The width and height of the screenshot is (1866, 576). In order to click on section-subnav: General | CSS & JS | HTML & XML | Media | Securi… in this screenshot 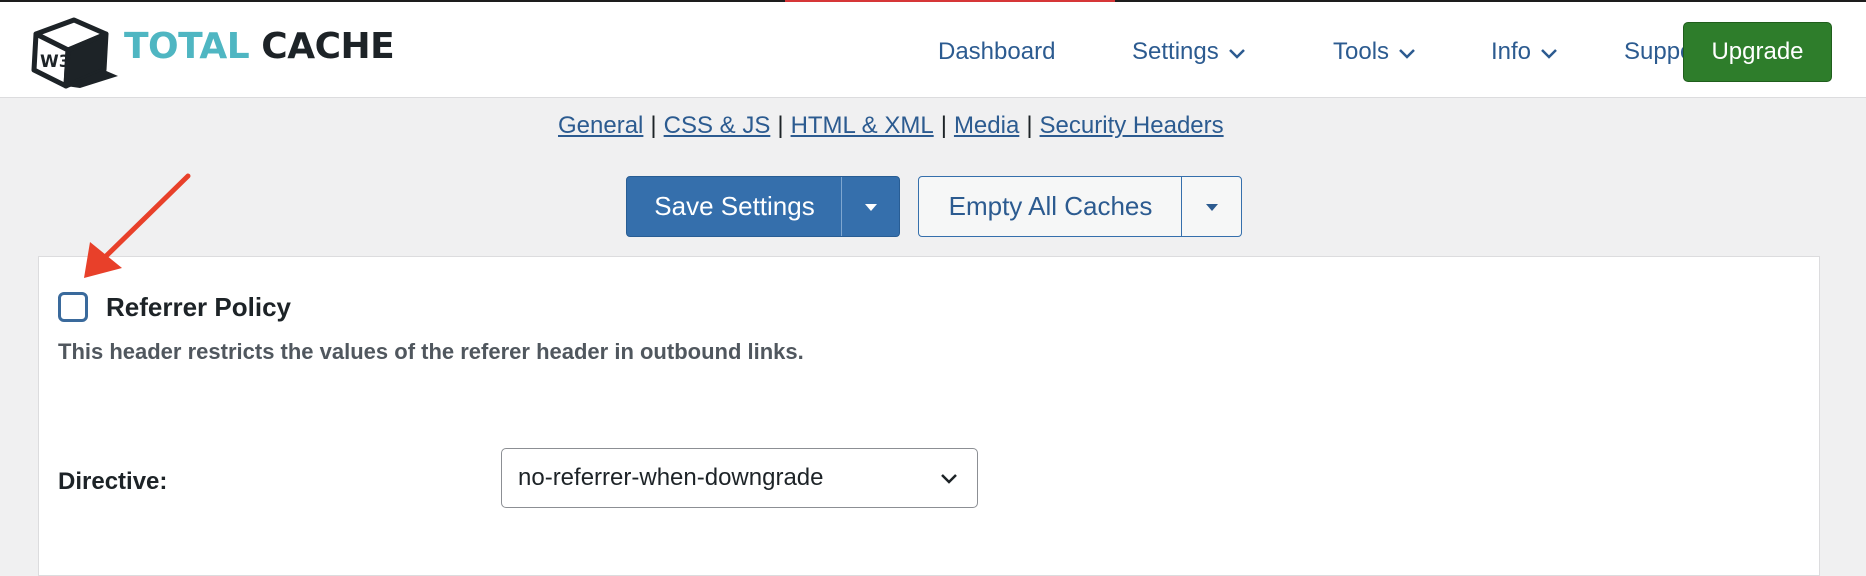, I will do `click(891, 125)`.